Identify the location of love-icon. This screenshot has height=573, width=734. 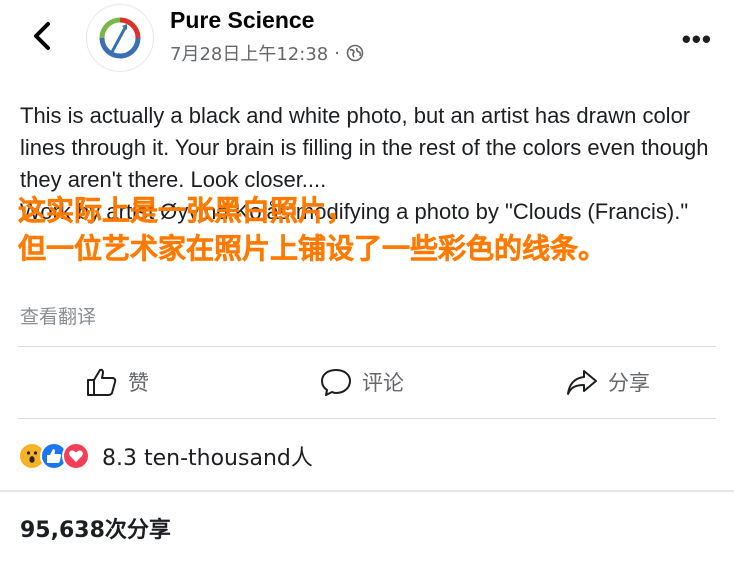
(76, 456).